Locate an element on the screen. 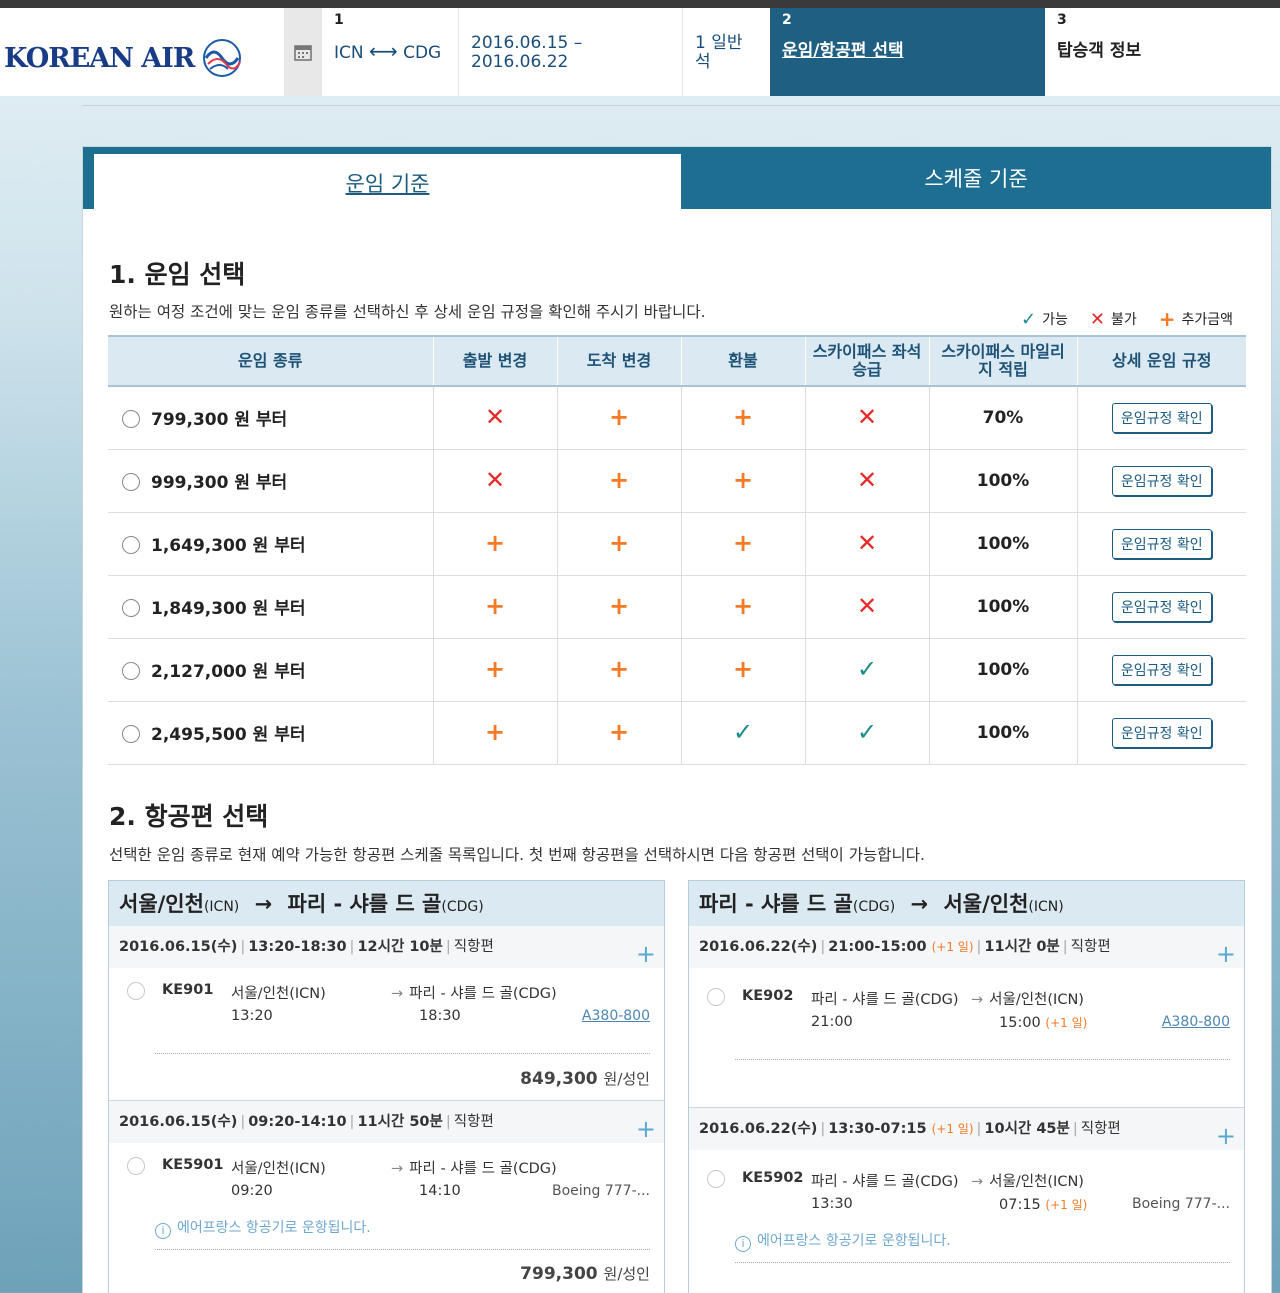 The width and height of the screenshot is (1280, 1293). calendar-icon is located at coordinates (302, 52).